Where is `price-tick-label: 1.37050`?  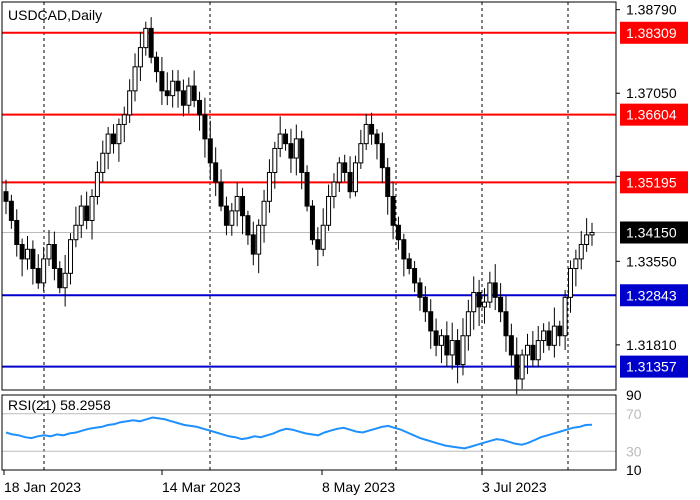 price-tick-label: 1.37050 is located at coordinates (651, 93).